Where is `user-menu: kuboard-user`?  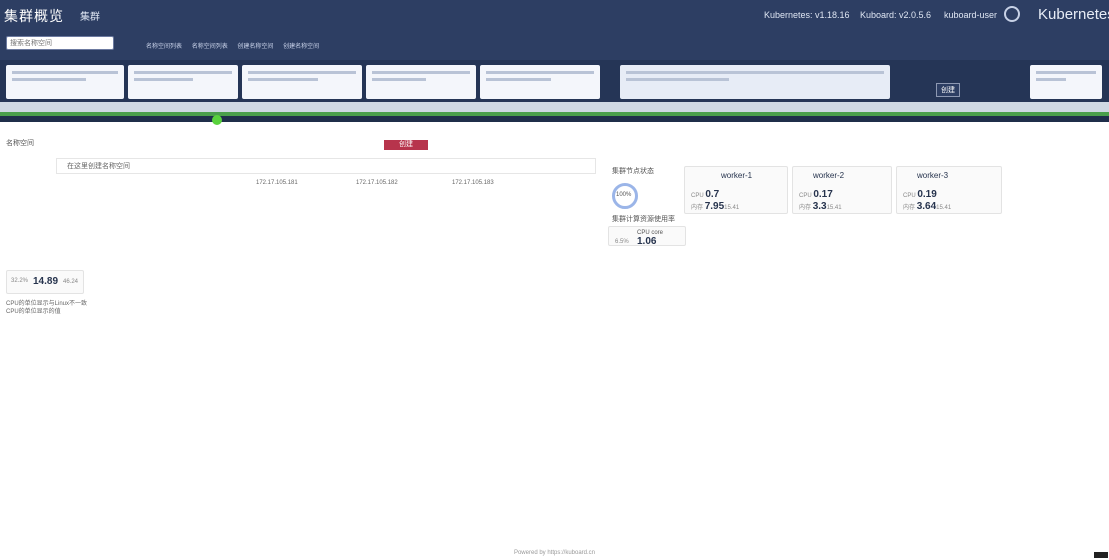 user-menu: kuboard-user is located at coordinates (970, 15).